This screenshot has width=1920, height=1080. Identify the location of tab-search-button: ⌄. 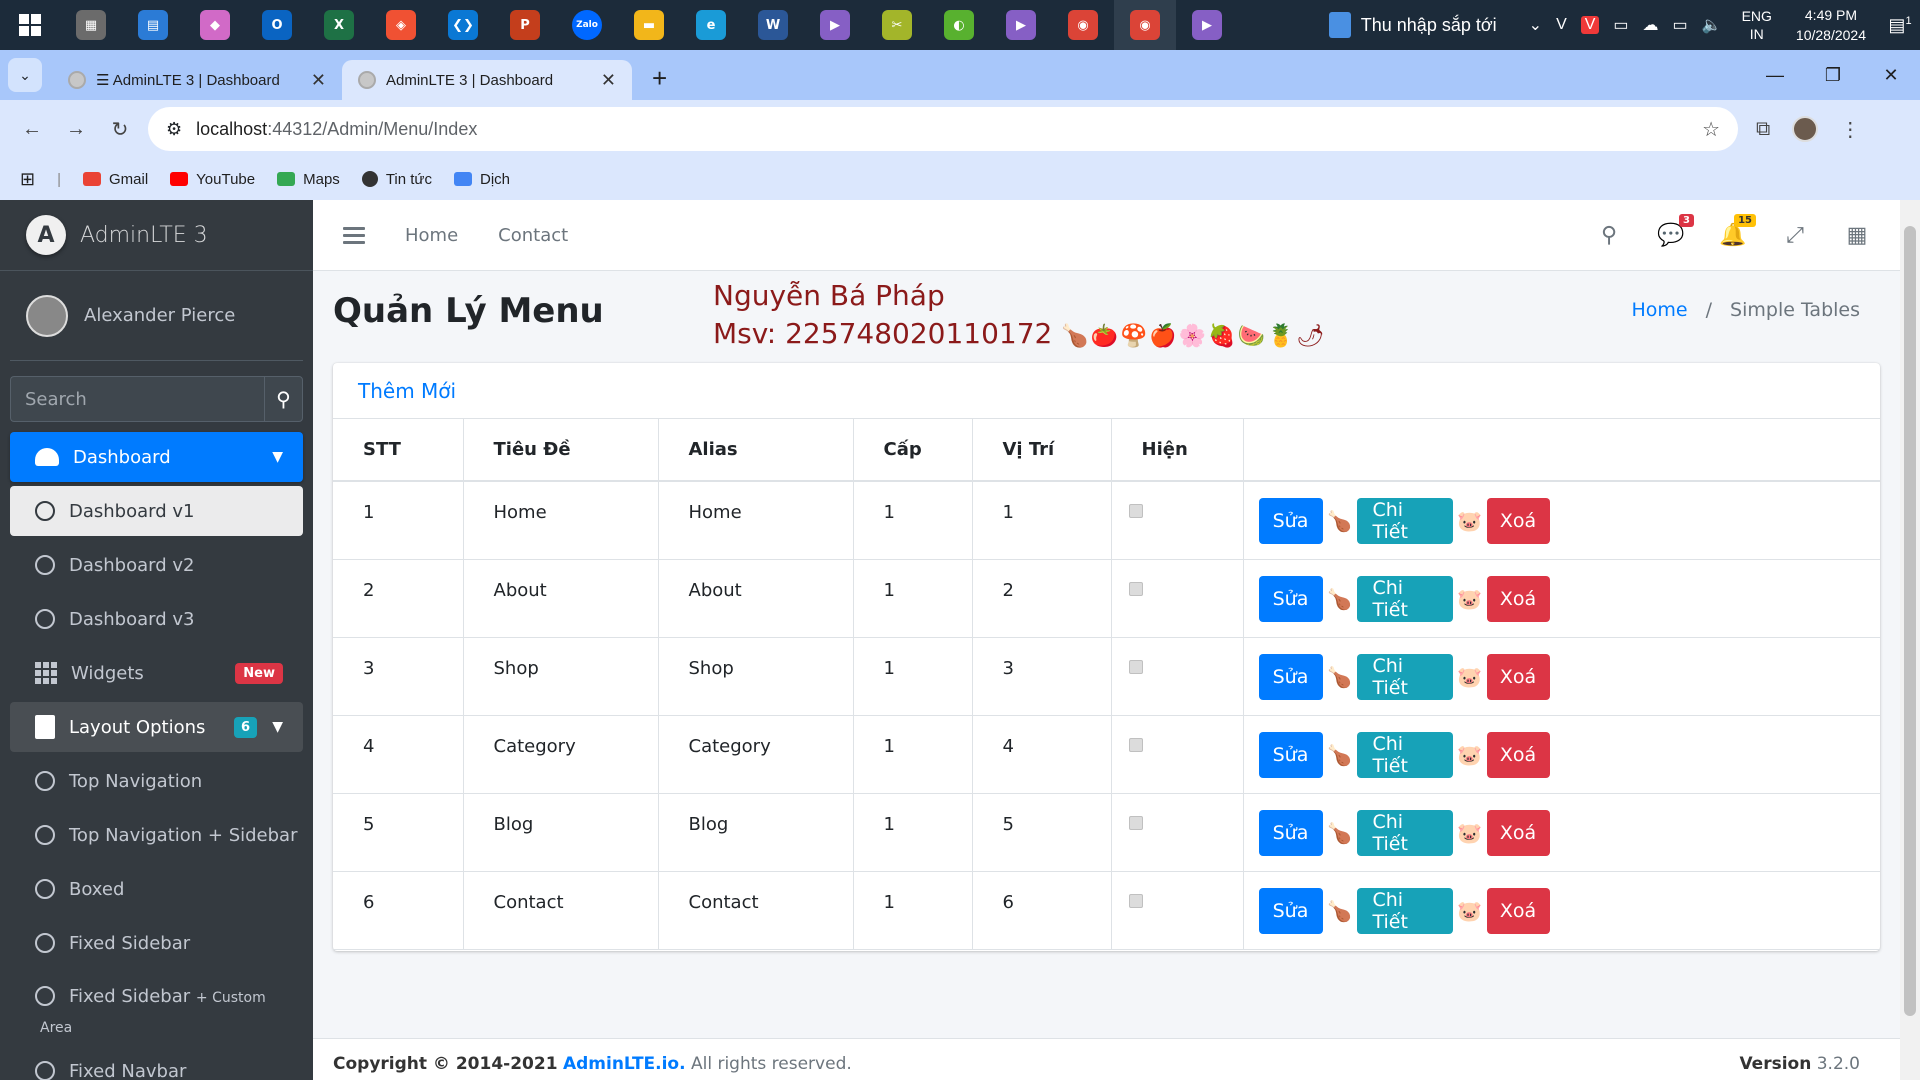
(25, 75).